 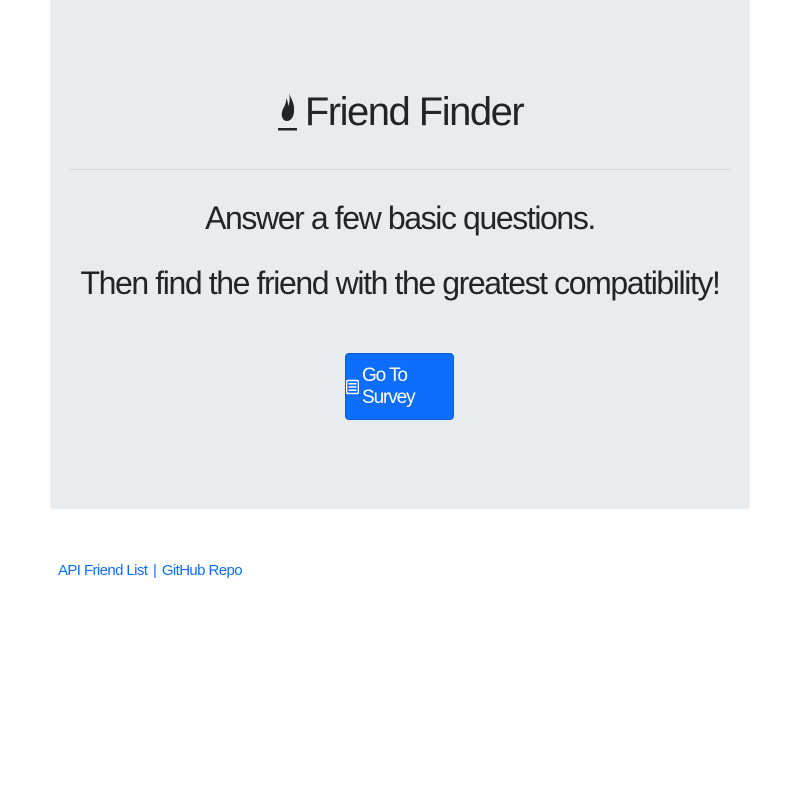 What do you see at coordinates (400, 218) in the screenshot?
I see `intro-line-1: Answer a few basic questions.` at bounding box center [400, 218].